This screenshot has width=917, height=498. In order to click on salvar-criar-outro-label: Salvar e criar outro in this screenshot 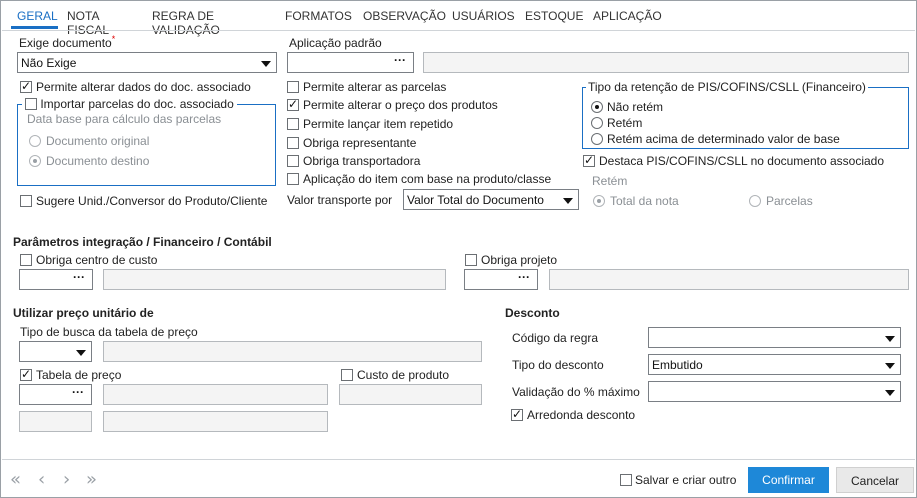, I will do `click(686, 480)`.